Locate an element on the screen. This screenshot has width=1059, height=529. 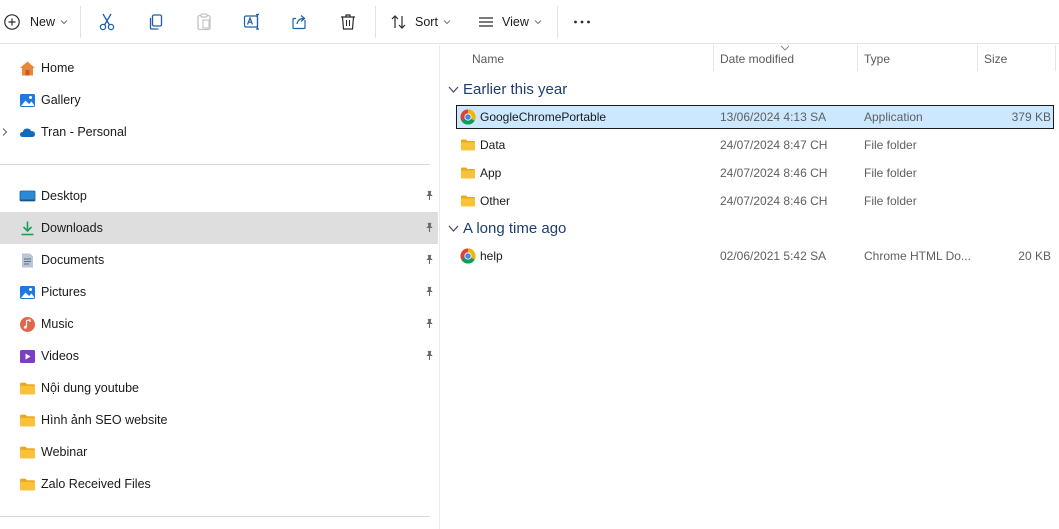
sidebar-item-documents: Documents is located at coordinates (219, 260).